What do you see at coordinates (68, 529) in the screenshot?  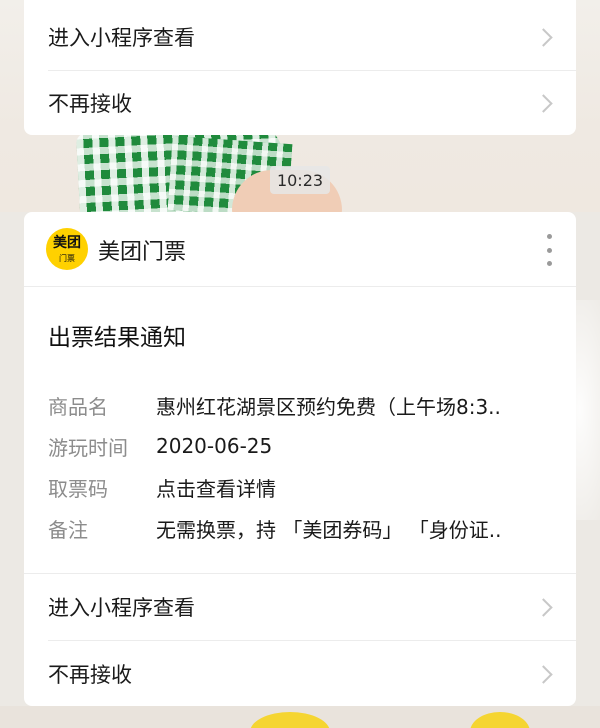 I see `field-key: 备注` at bounding box center [68, 529].